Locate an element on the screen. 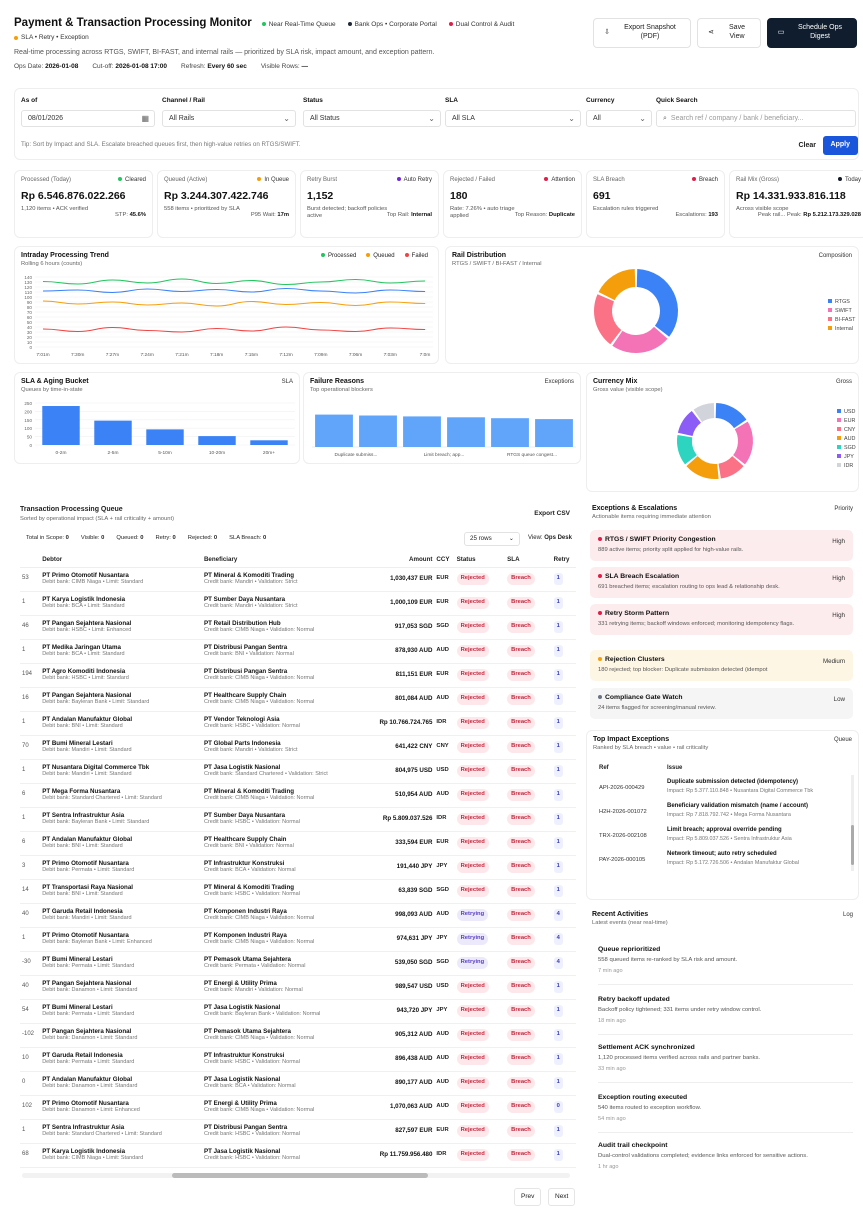  bar is located at coordinates (378, 431).